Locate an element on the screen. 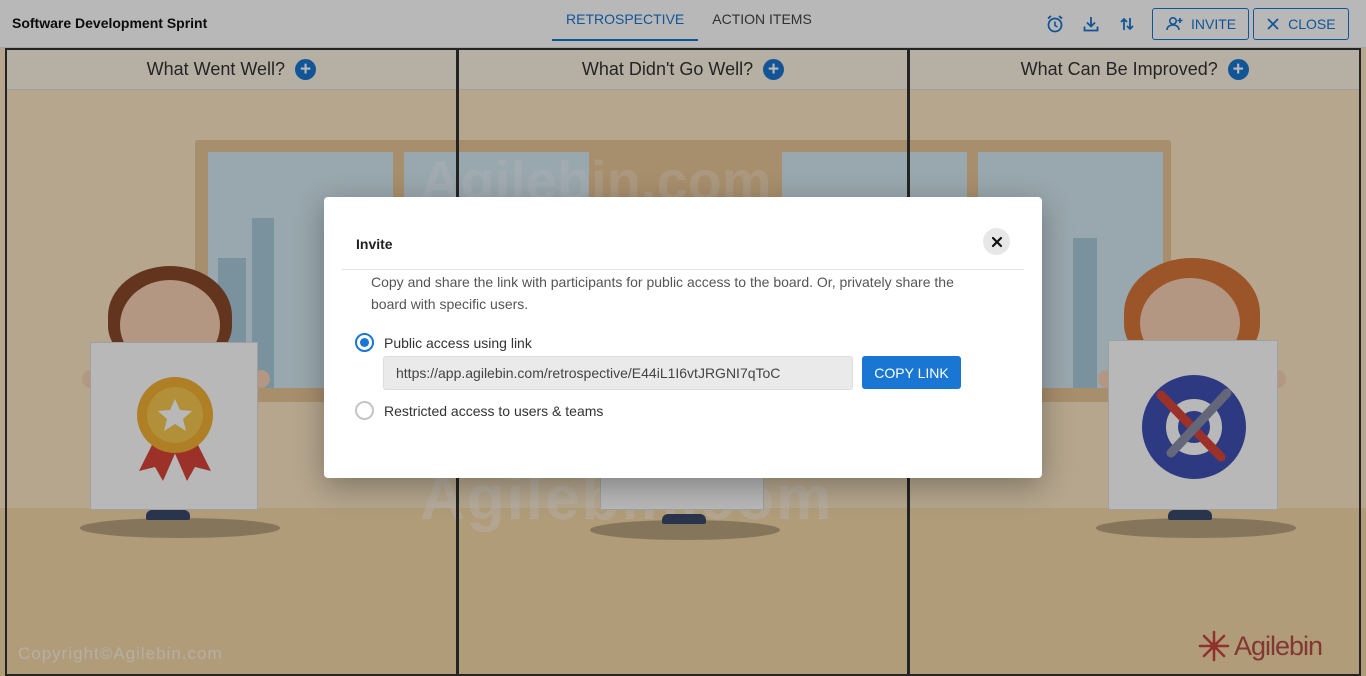  dialog-divider is located at coordinates (683, 269).